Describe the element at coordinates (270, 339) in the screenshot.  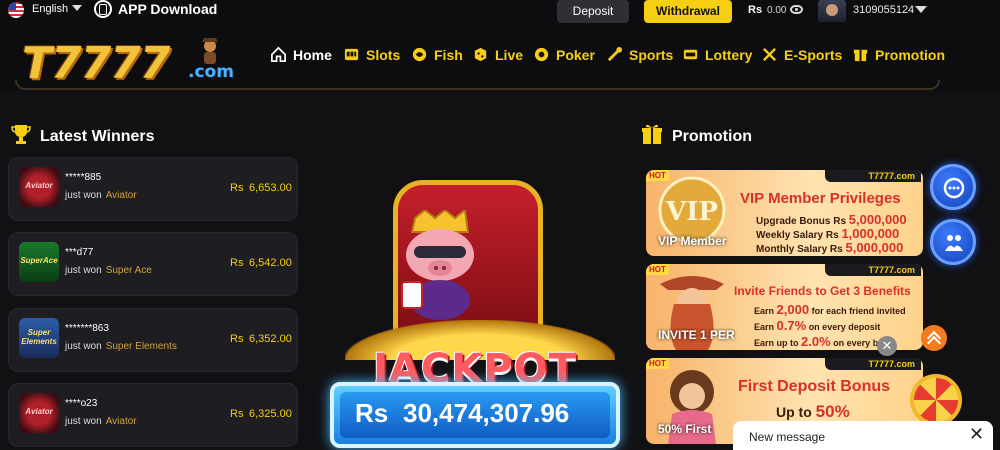
I see `winner-amount: 6,352.00` at that location.